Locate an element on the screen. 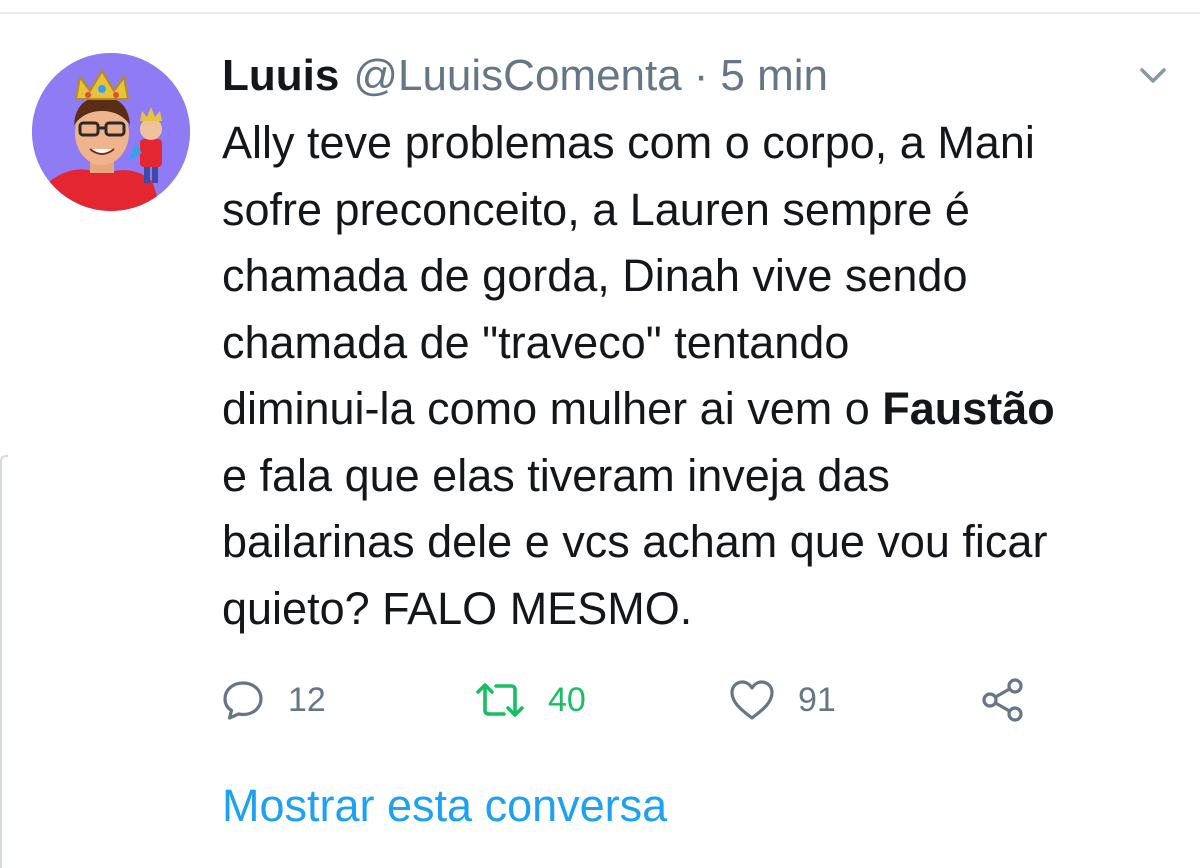 This screenshot has height=868, width=1200. chevron-down-icon is located at coordinates (1153, 75).